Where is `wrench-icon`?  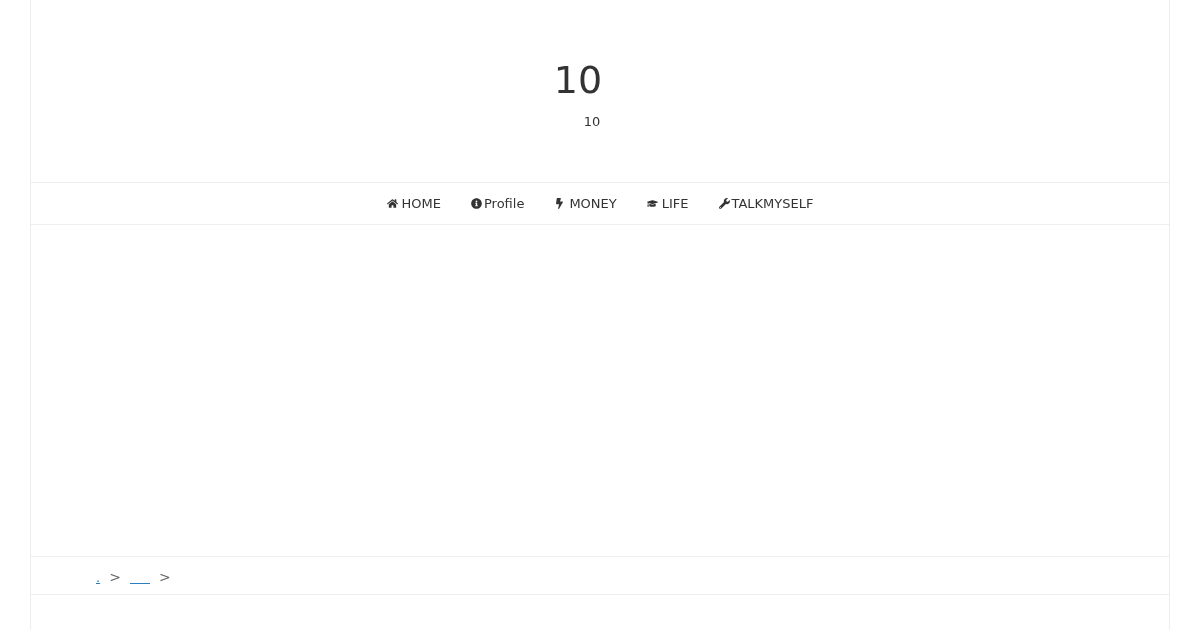
wrench-icon is located at coordinates (724, 203).